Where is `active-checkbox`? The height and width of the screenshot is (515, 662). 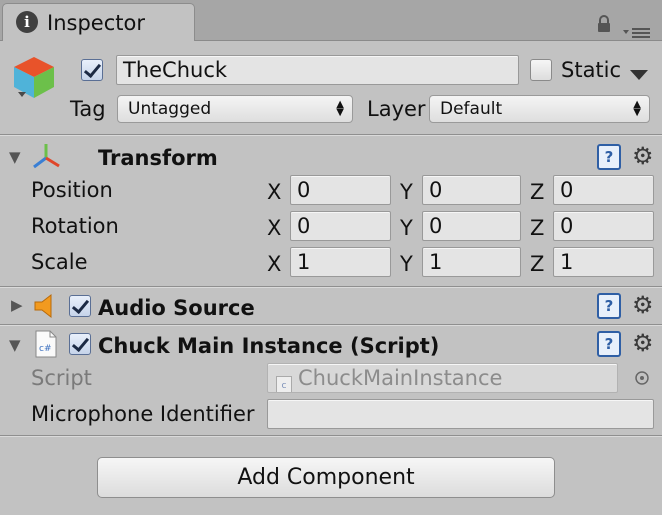
active-checkbox is located at coordinates (92, 70).